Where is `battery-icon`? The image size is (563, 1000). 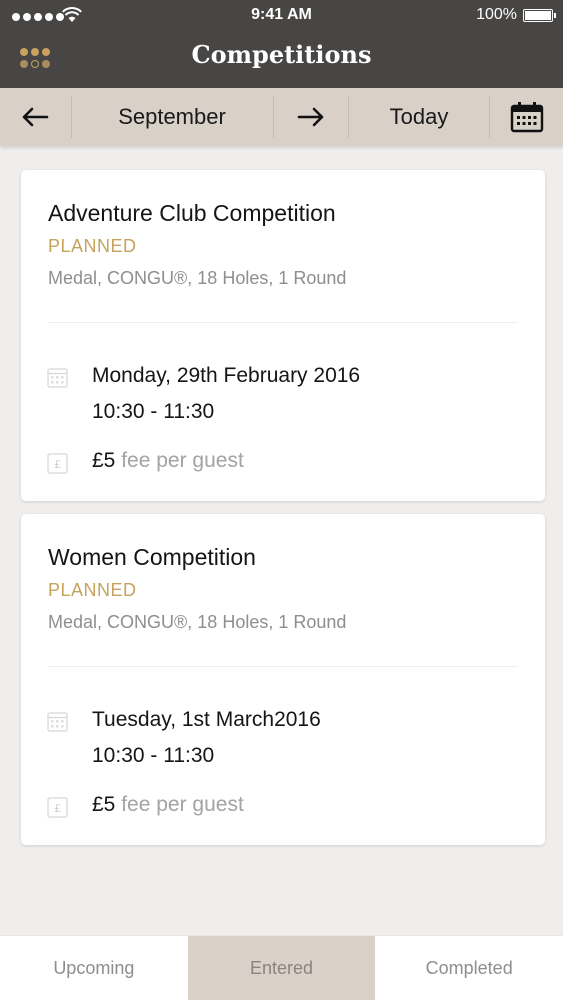 battery-icon is located at coordinates (539, 15).